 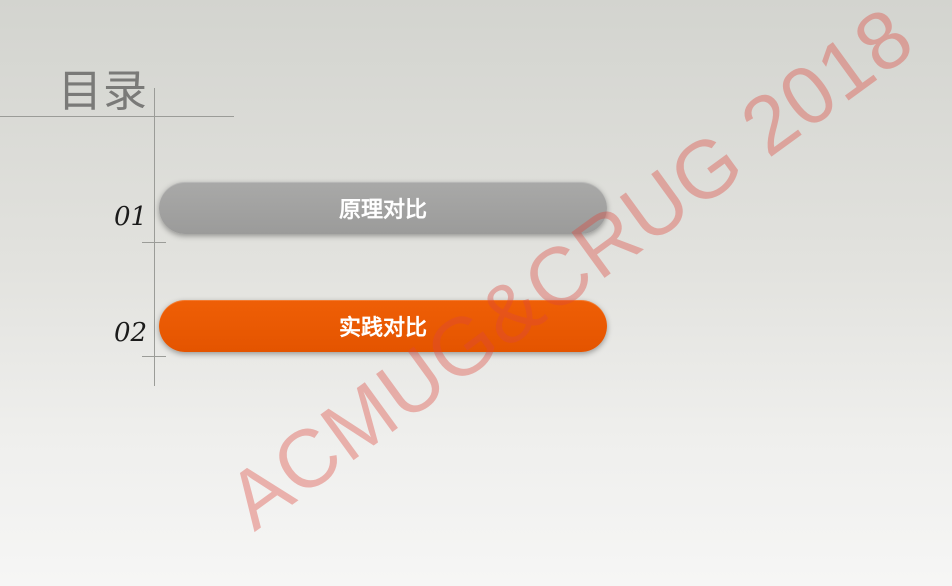 I want to click on item-number-1: 01, so click(x=131, y=217).